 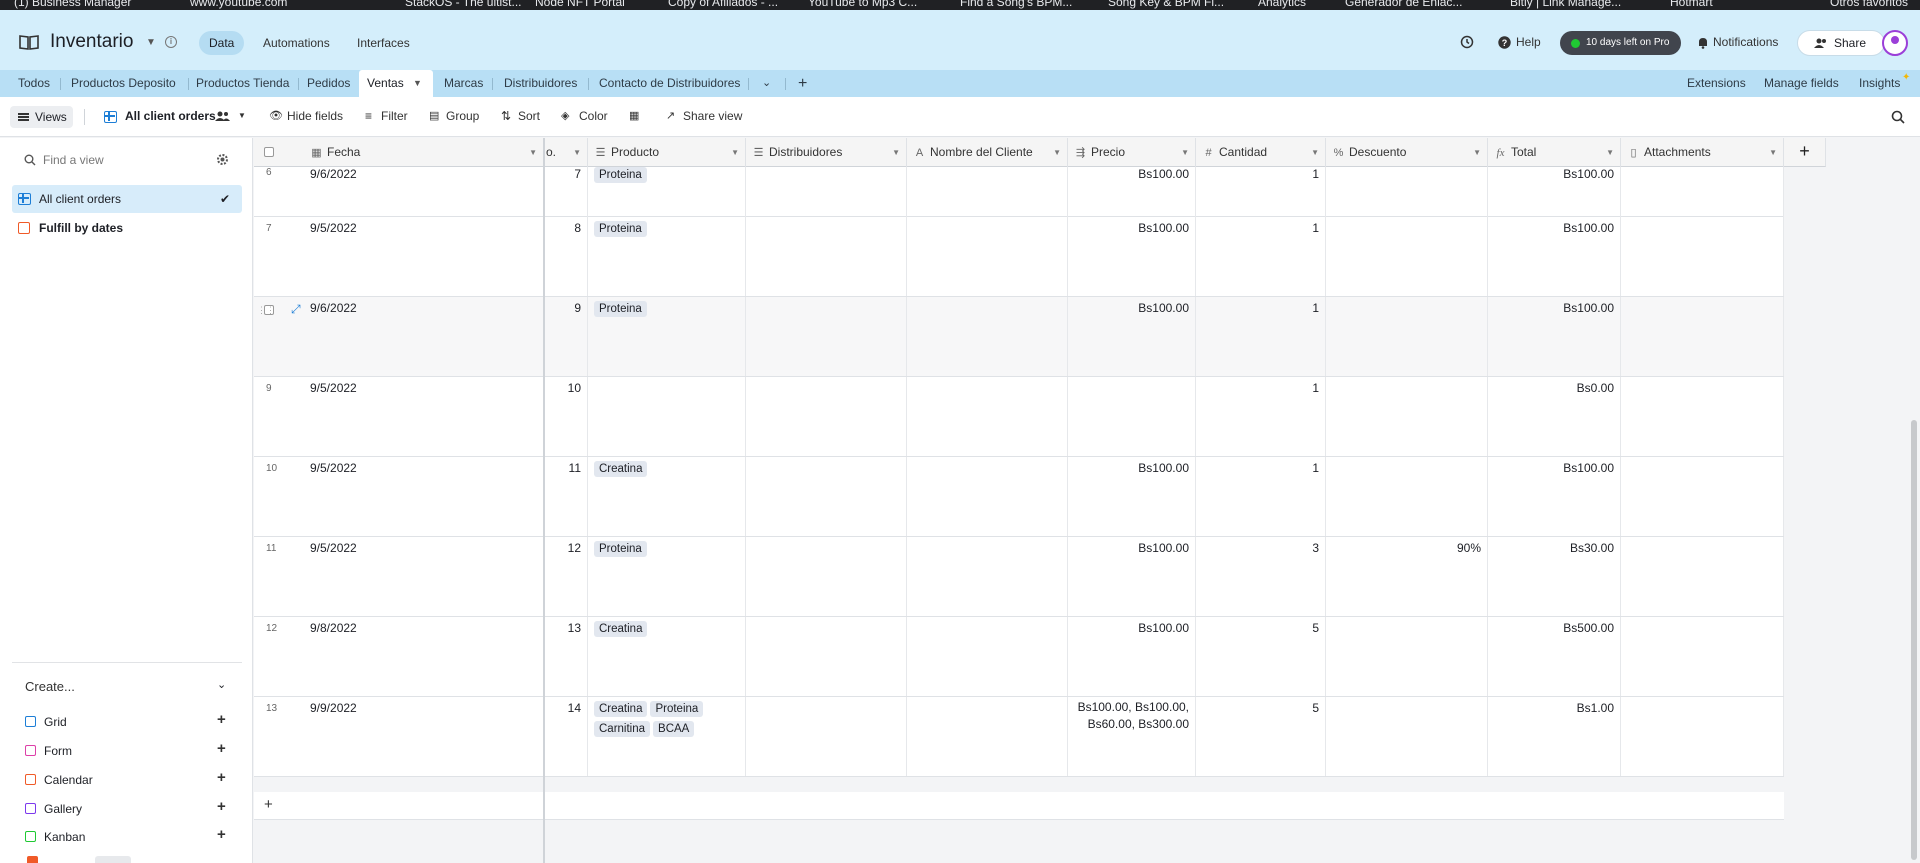 I want to click on total-cell: Bs30.00, so click(x=1554, y=576).